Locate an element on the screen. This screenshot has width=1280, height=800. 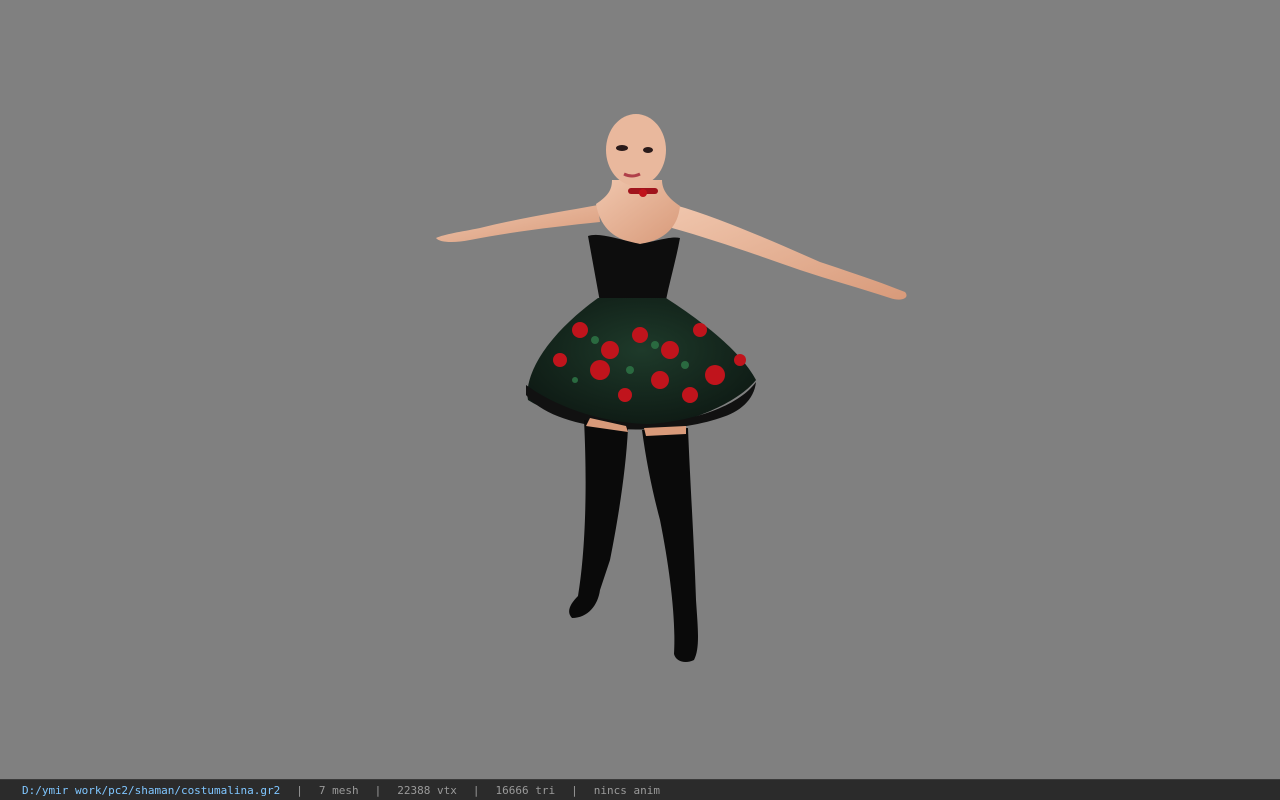
bodice is located at coordinates (634, 268).